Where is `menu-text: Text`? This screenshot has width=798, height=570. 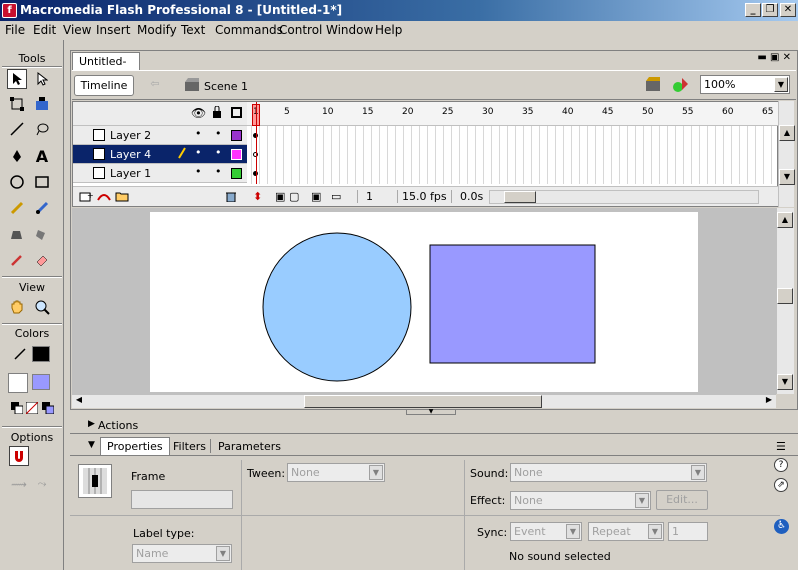
menu-text: Text is located at coordinates (193, 30).